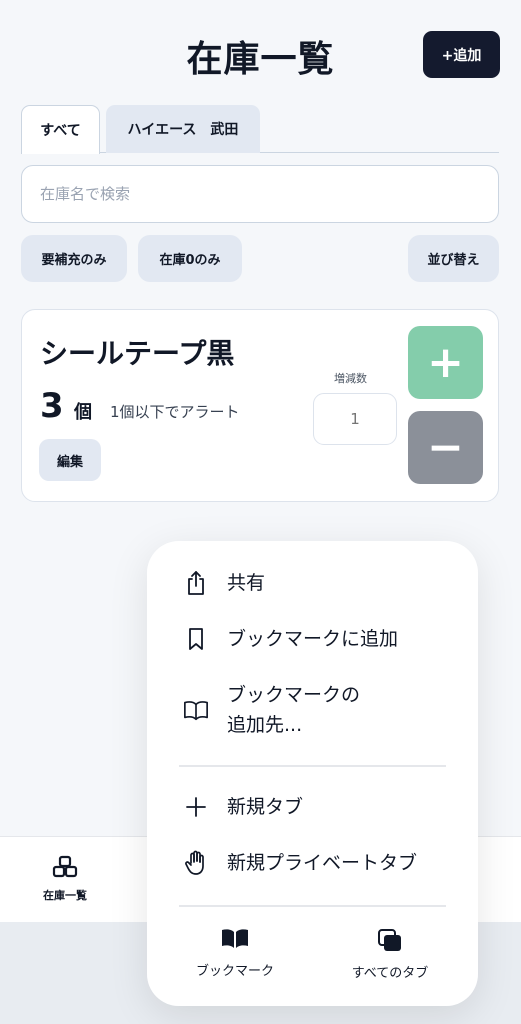  Describe the element at coordinates (461, 54) in the screenshot. I see `add-button: +追加` at that location.